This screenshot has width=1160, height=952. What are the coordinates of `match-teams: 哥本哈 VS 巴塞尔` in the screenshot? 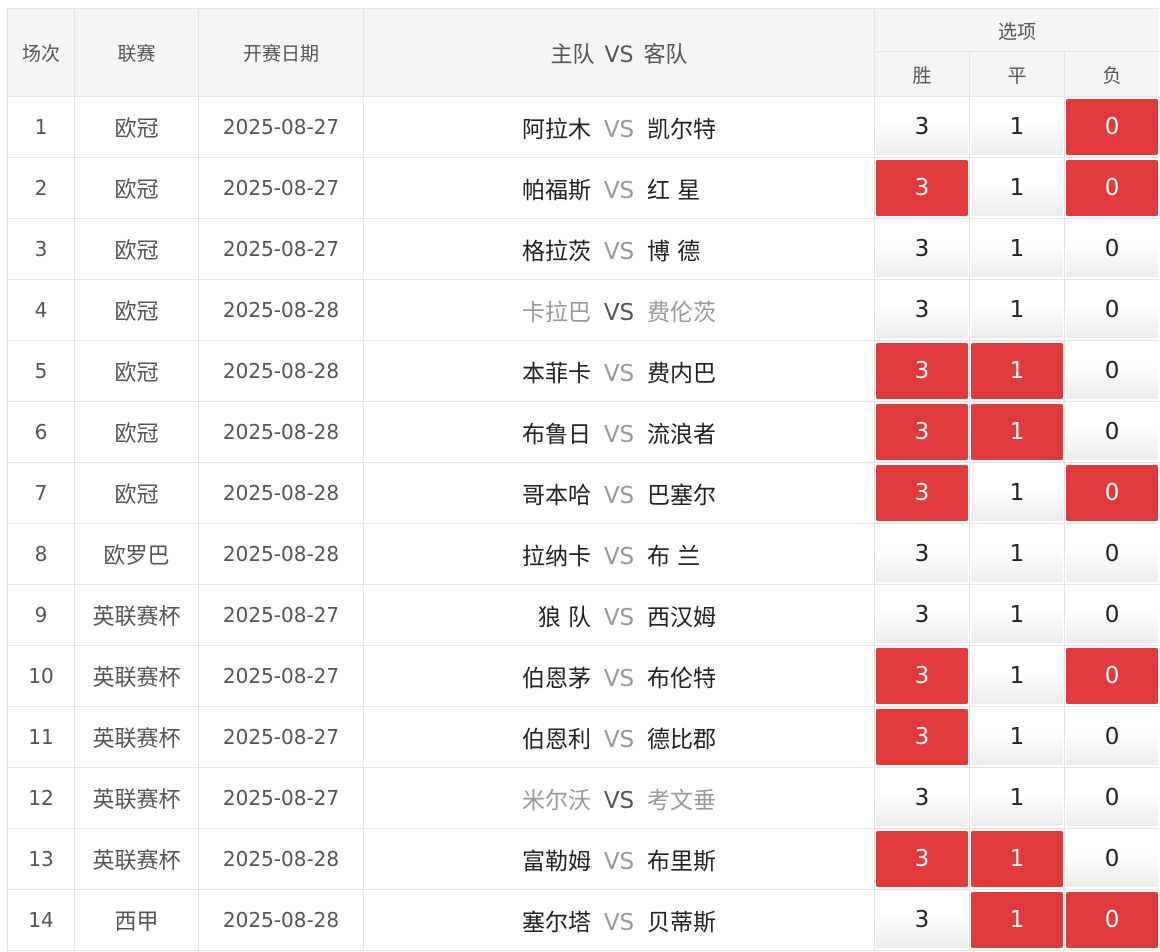 It's located at (619, 493).